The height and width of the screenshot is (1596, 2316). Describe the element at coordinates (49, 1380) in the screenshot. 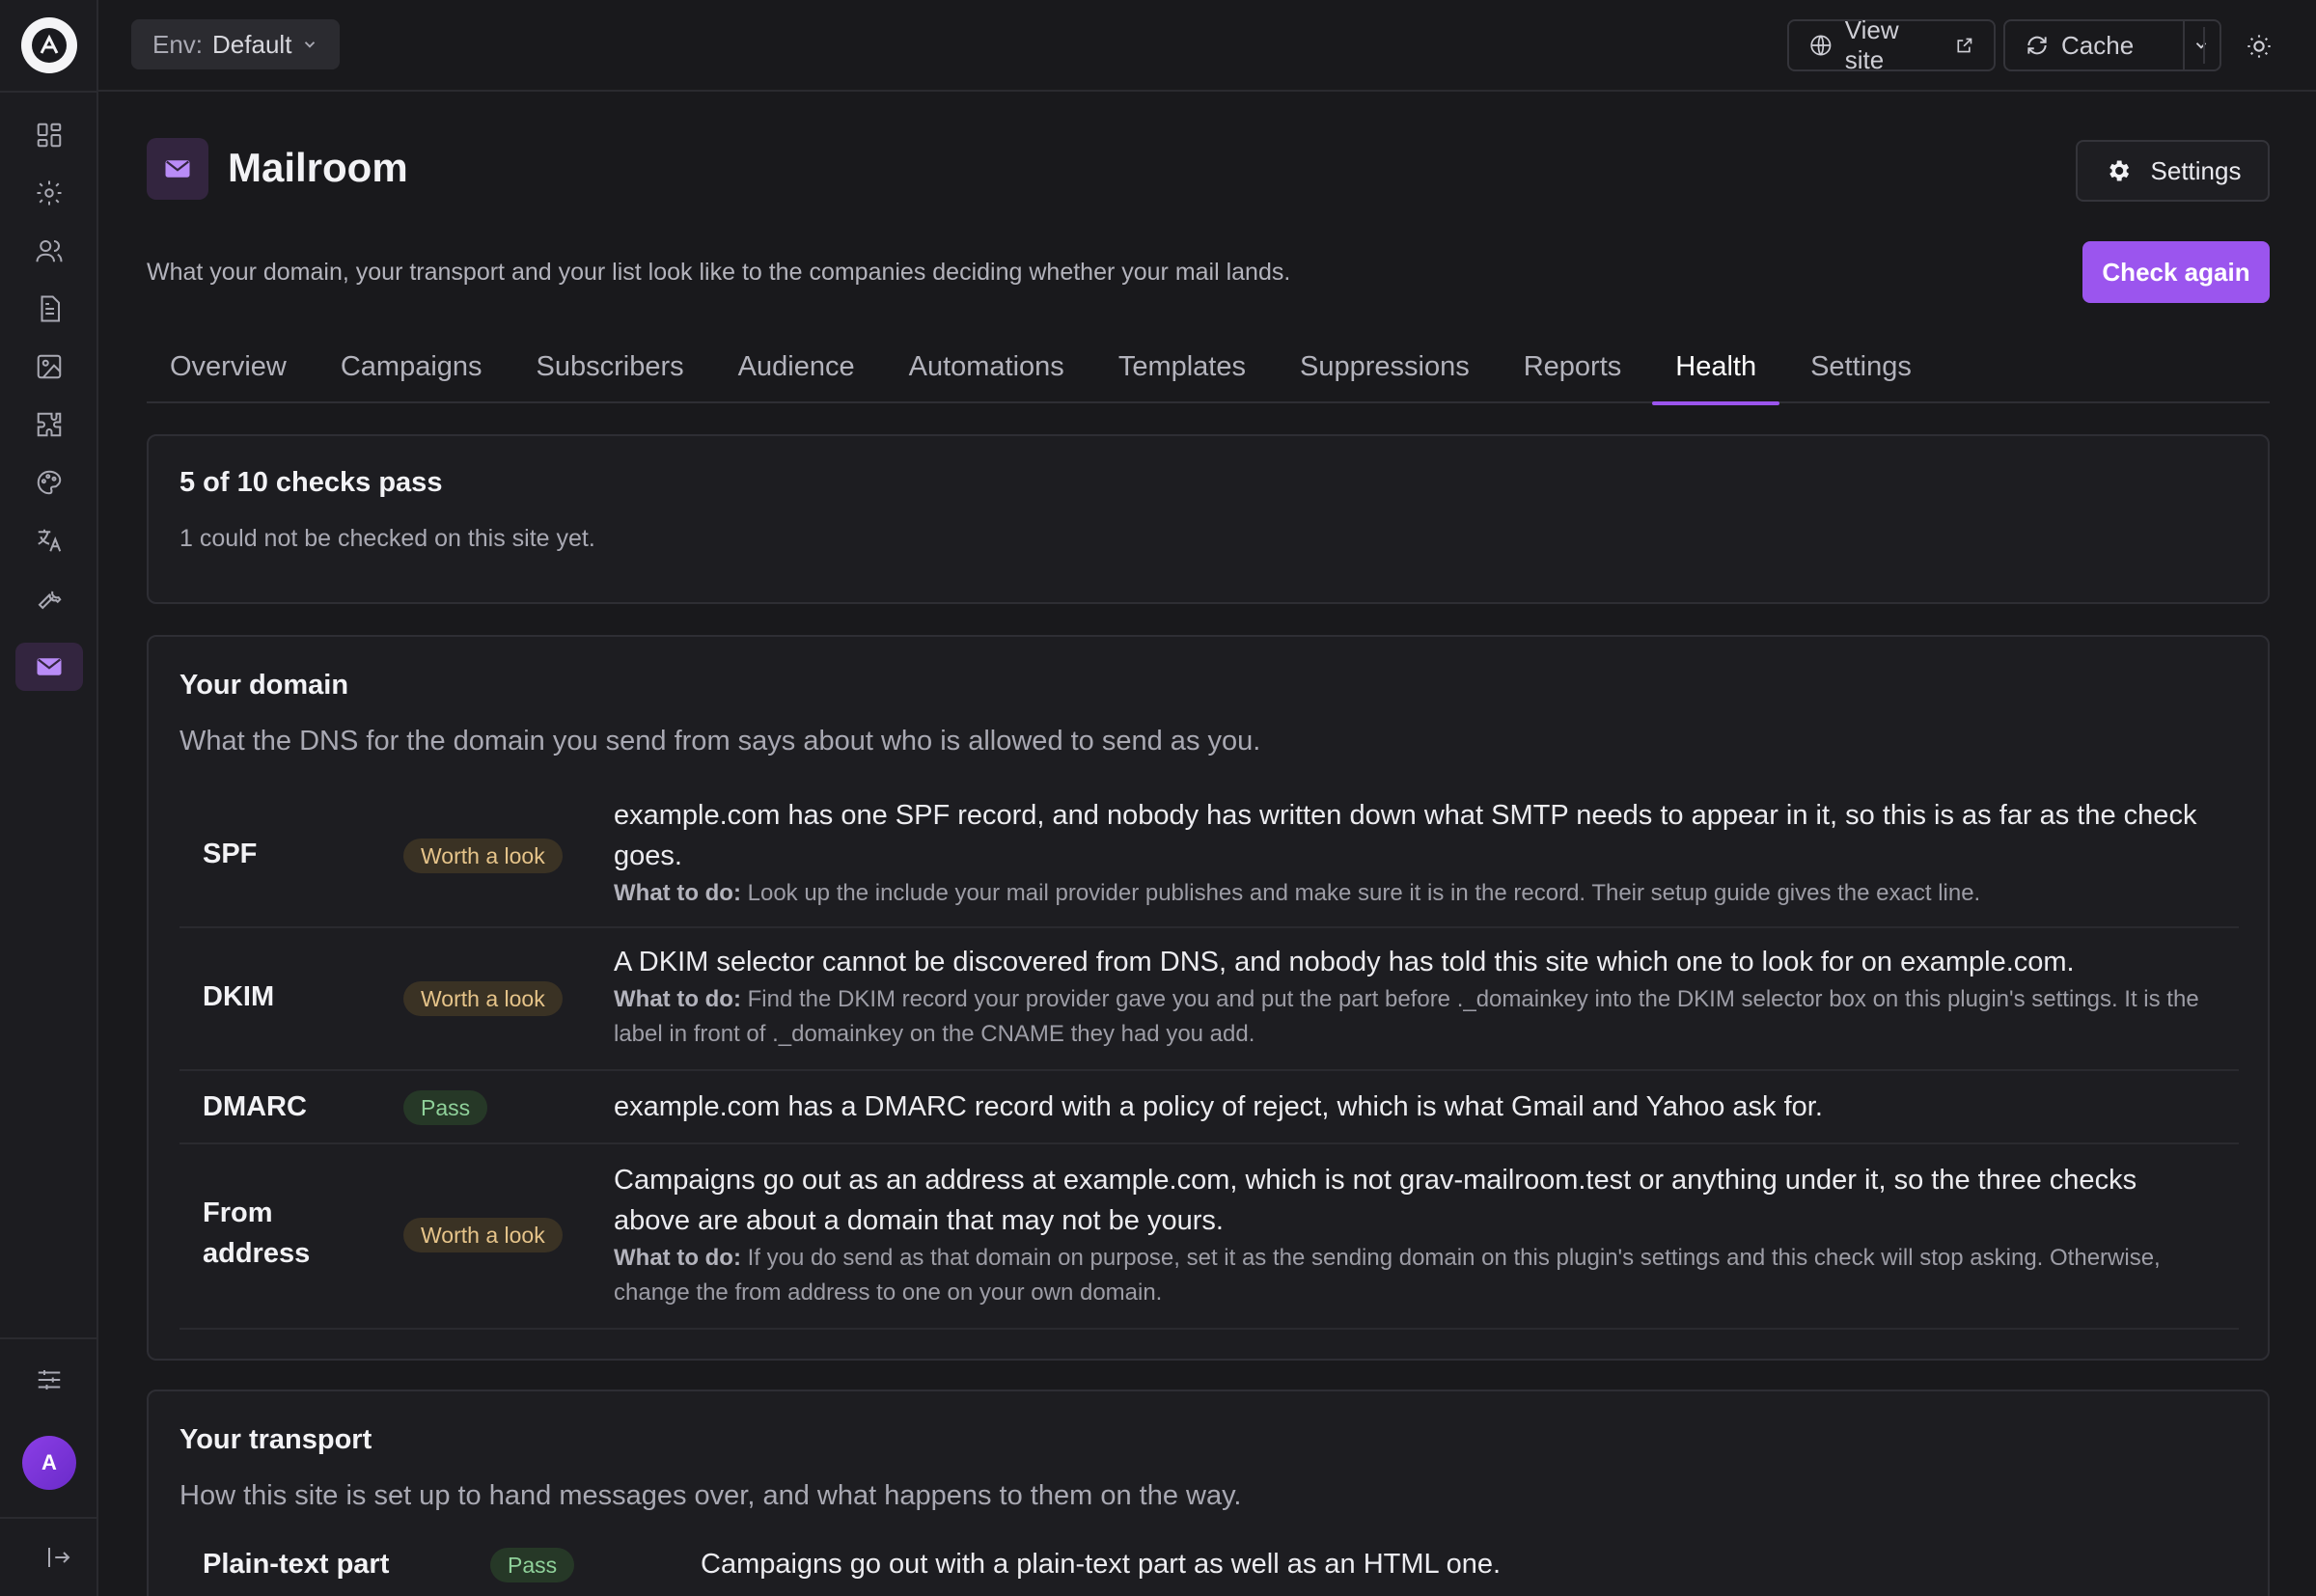

I see `sliders-icon` at that location.